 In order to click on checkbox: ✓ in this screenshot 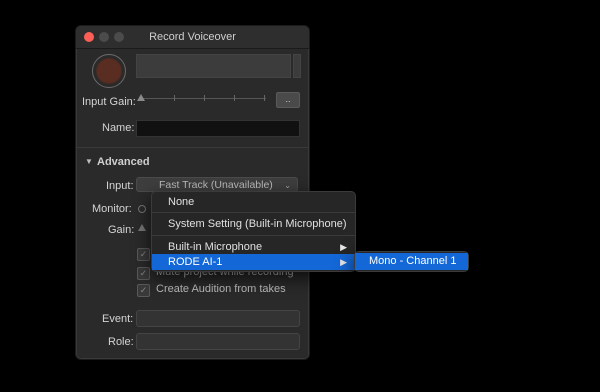, I will do `click(143, 254)`.